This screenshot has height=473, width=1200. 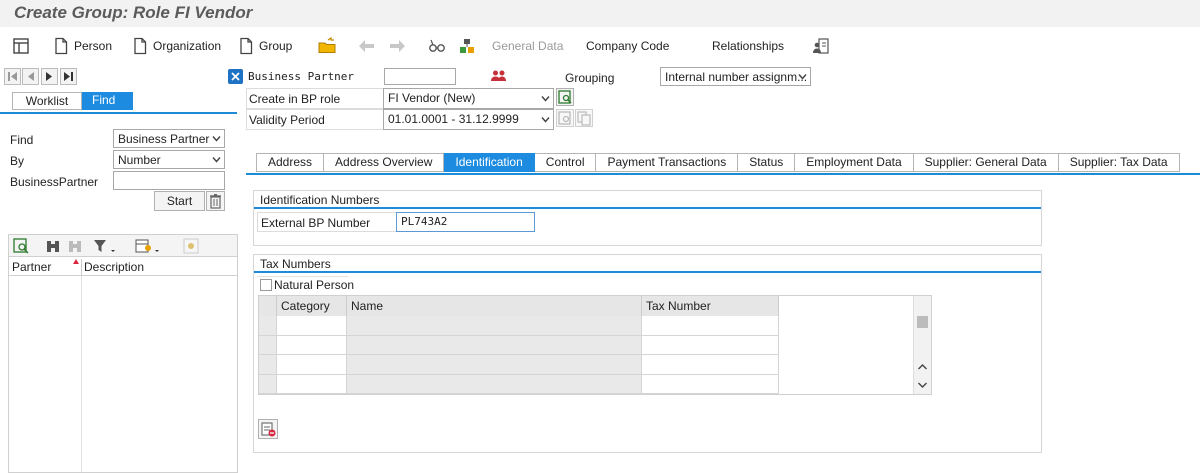 I want to click on overview-toggle-button, so click(x=21, y=46).